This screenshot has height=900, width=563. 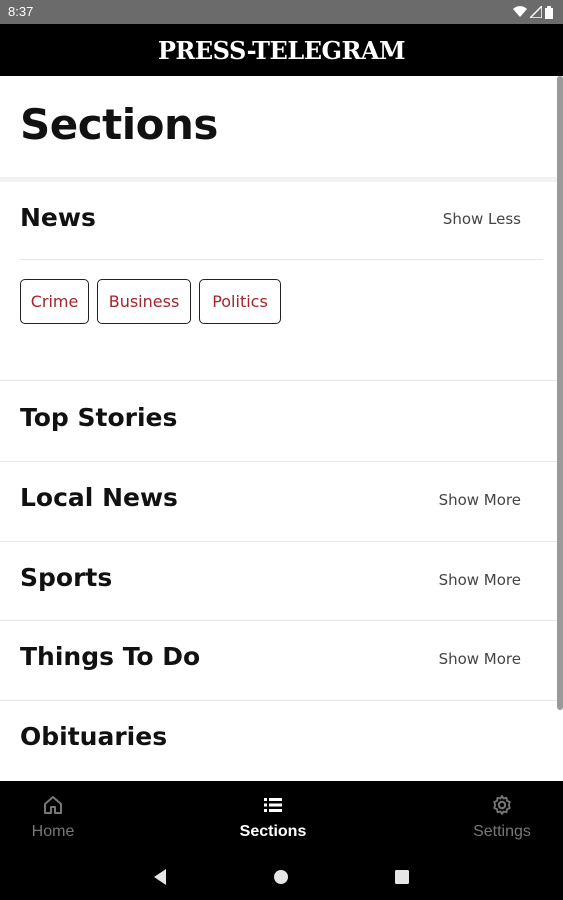 I want to click on wifi-icon, so click(x=520, y=12).